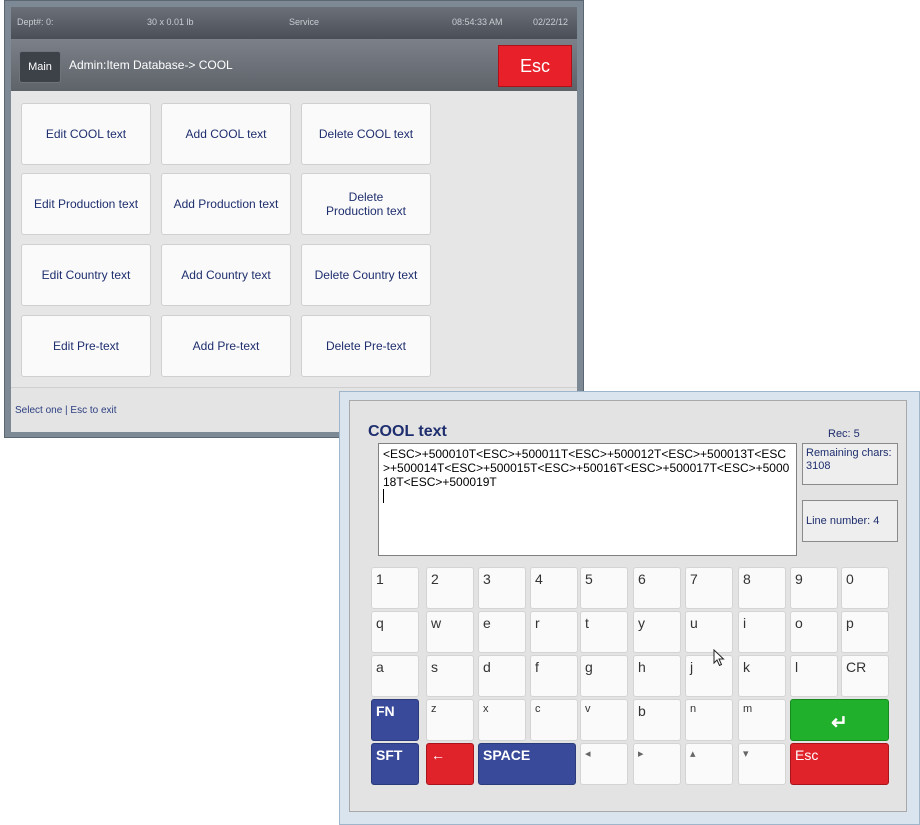 The width and height of the screenshot is (920, 825). Describe the element at coordinates (762, 676) in the screenshot. I see `key-k: k` at that location.